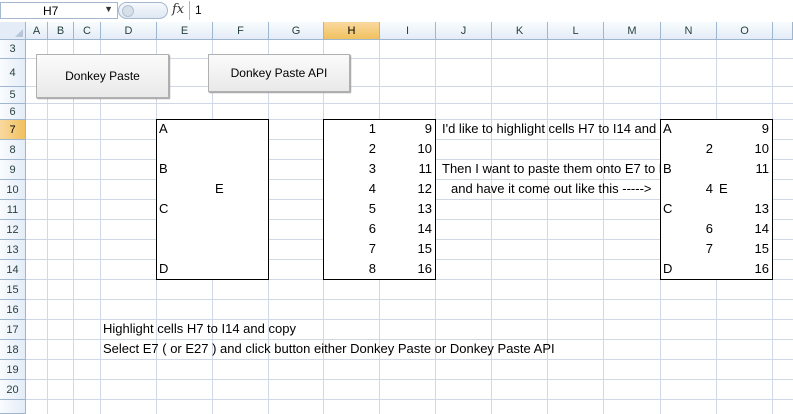  I want to click on cell-o7: 9, so click(743, 129).